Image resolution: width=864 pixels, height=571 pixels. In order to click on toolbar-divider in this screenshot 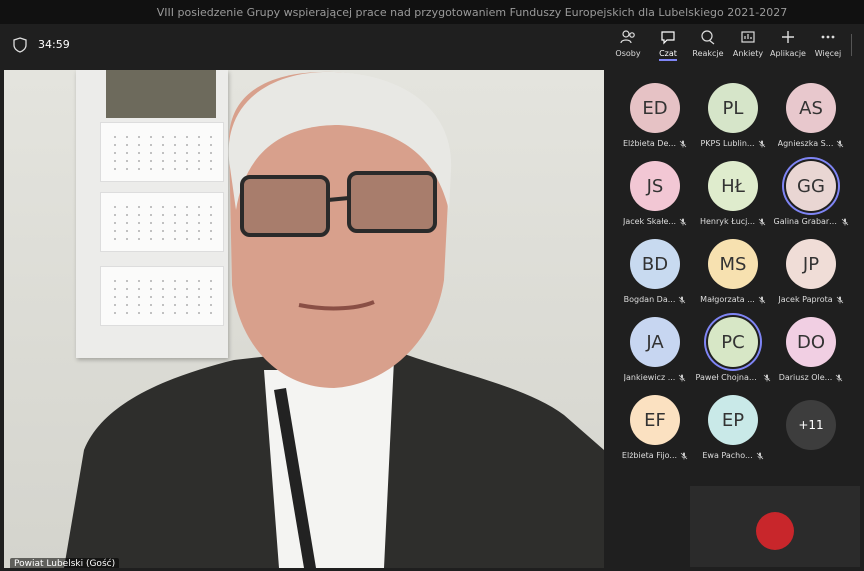, I will do `click(851, 45)`.